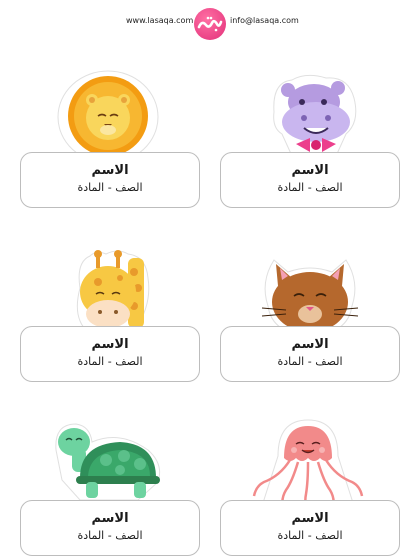  Describe the element at coordinates (160, 20) in the screenshot. I see `website-text: www.lasaqa.com` at that location.